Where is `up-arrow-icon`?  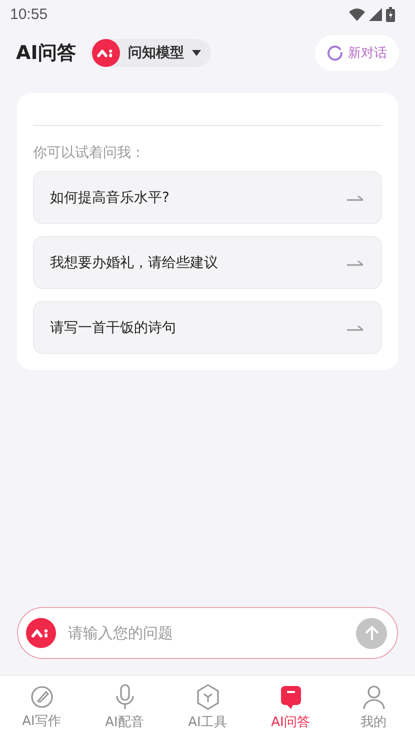 up-arrow-icon is located at coordinates (371, 633).